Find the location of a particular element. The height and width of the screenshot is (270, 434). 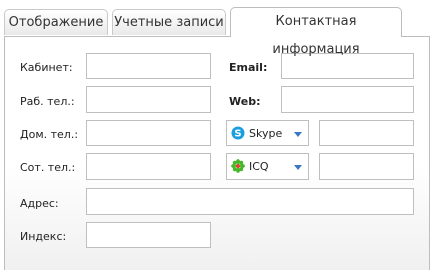

cabinet-input is located at coordinates (148, 66).